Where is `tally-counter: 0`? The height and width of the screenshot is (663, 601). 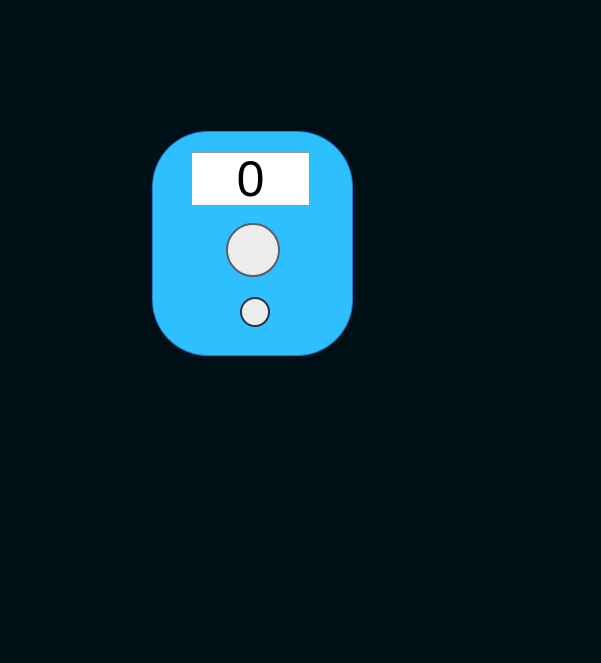
tally-counter: 0 is located at coordinates (252, 243).